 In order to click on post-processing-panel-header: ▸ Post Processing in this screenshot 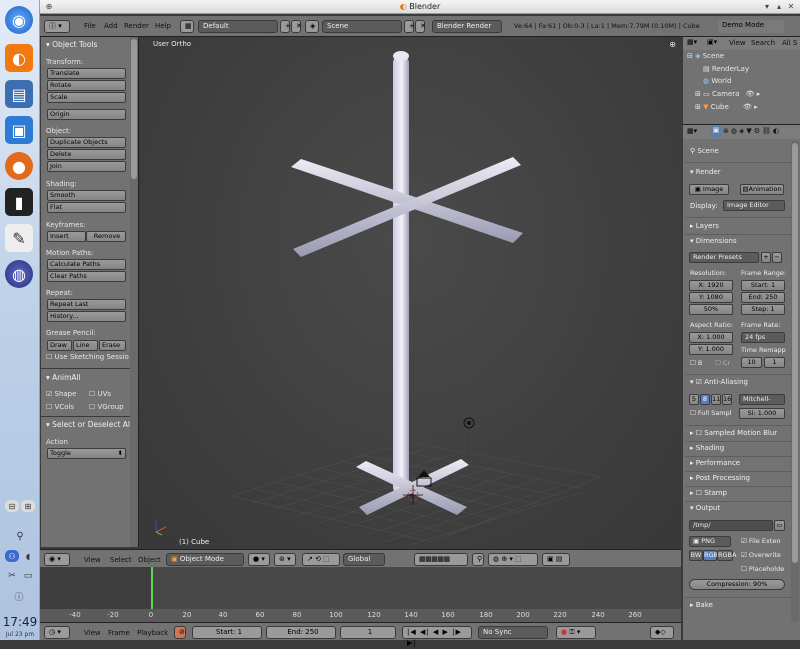, I will do `click(720, 478)`.